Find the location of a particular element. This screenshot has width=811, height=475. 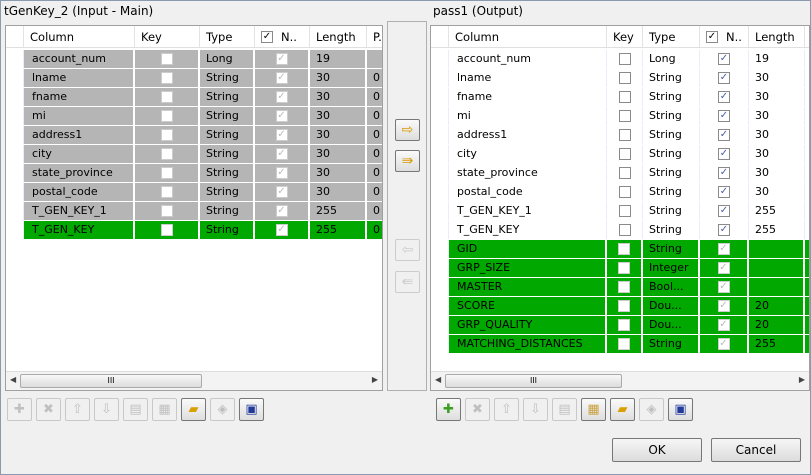

table-row: GRP_QUALITY Dou... ✓ 20 is located at coordinates (620, 325).